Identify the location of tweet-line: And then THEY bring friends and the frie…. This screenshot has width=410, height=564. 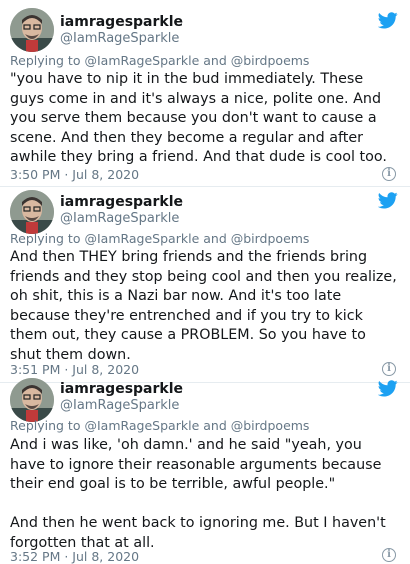
(189, 257).